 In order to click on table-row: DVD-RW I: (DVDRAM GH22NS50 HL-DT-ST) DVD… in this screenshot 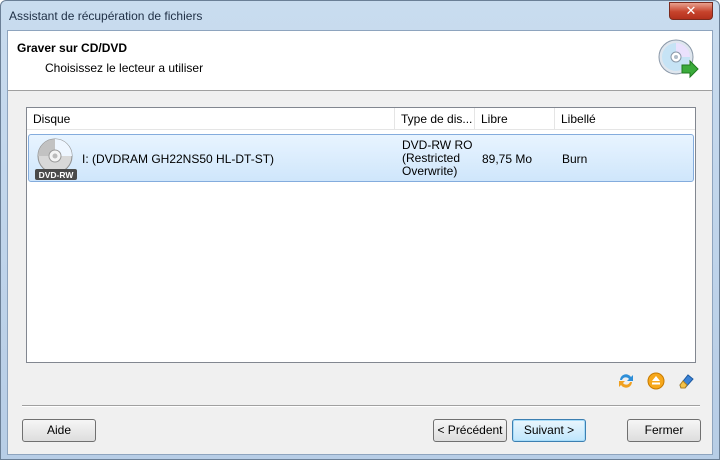, I will do `click(361, 158)`.